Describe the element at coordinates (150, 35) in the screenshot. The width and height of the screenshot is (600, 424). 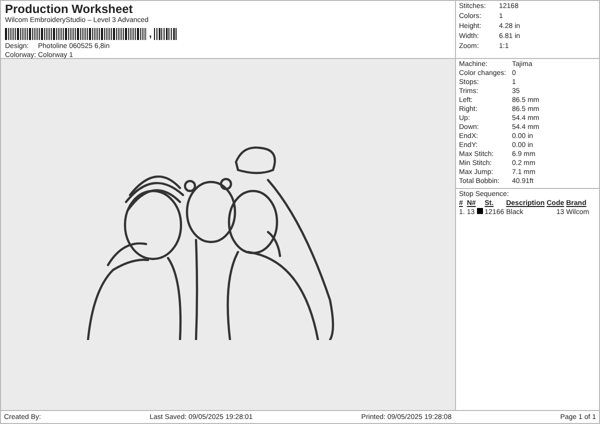
I see `barcode-comma: ,` at that location.